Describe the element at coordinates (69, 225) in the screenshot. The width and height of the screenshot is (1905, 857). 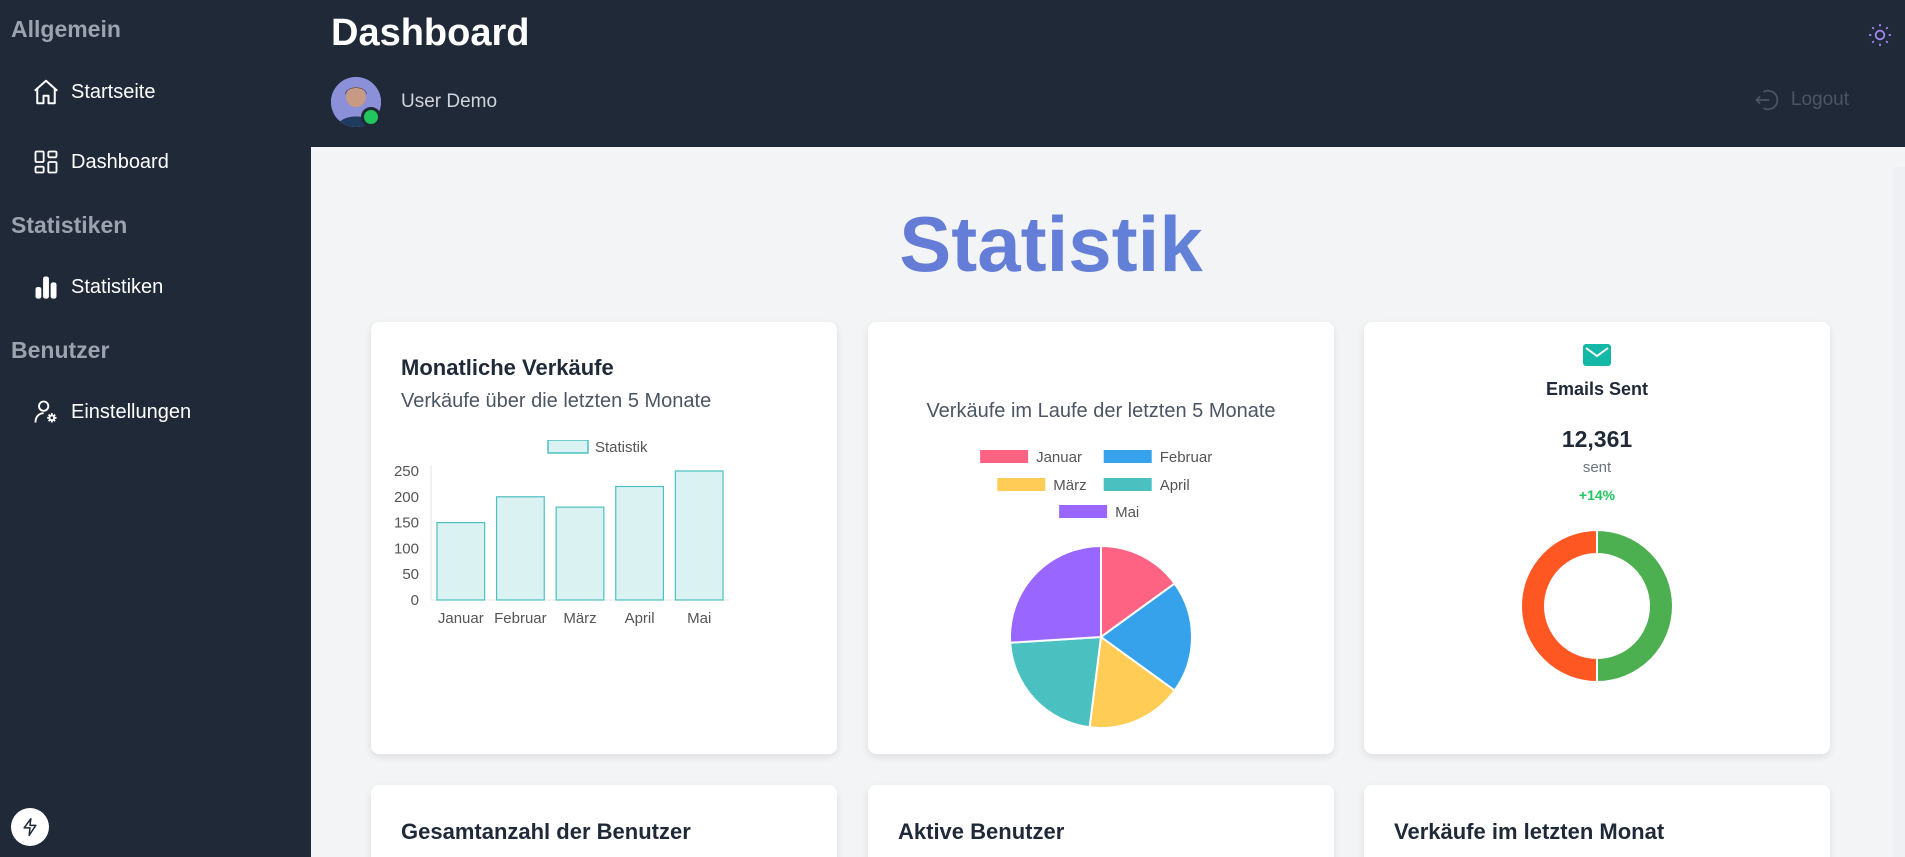
I see `sidebar-section-statistiken: Statistiken` at that location.